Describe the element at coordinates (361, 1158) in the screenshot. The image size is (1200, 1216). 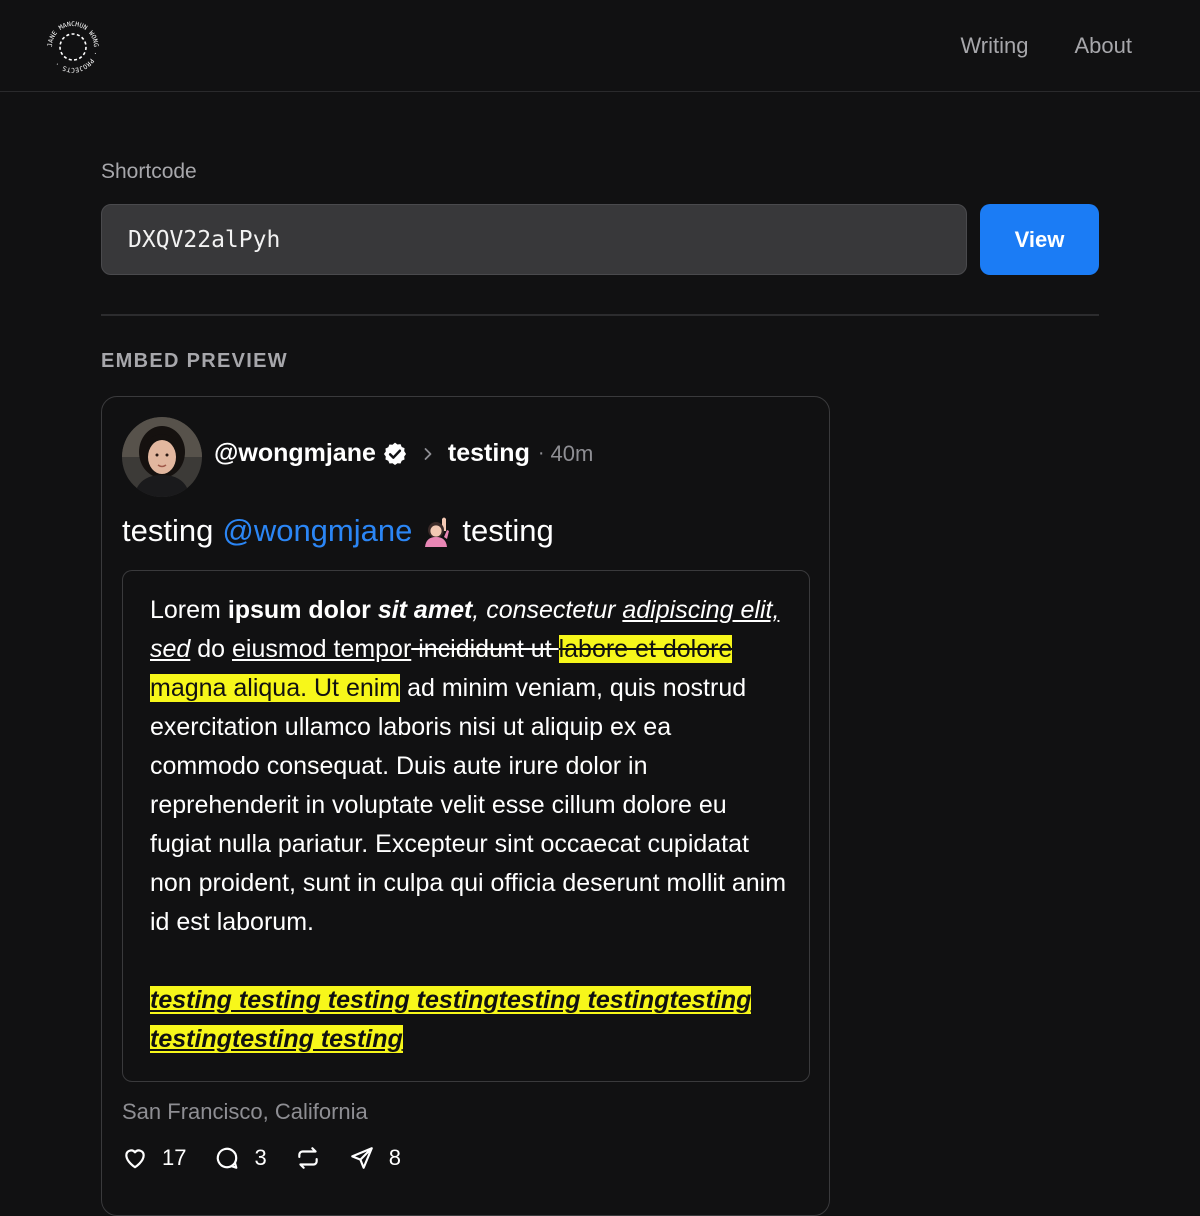
I see `send-icon` at that location.